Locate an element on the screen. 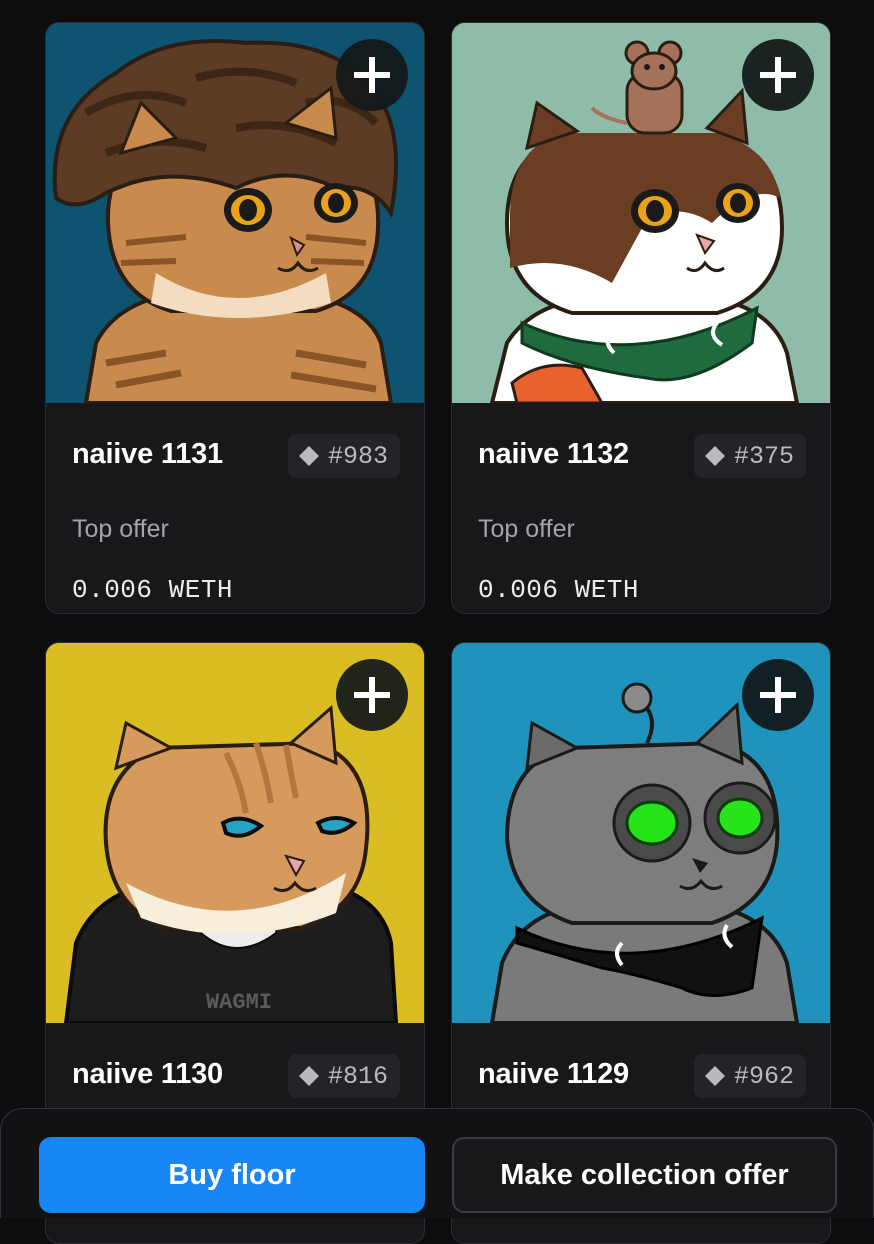  rarity-rank-badge: #816 is located at coordinates (343, 1076).